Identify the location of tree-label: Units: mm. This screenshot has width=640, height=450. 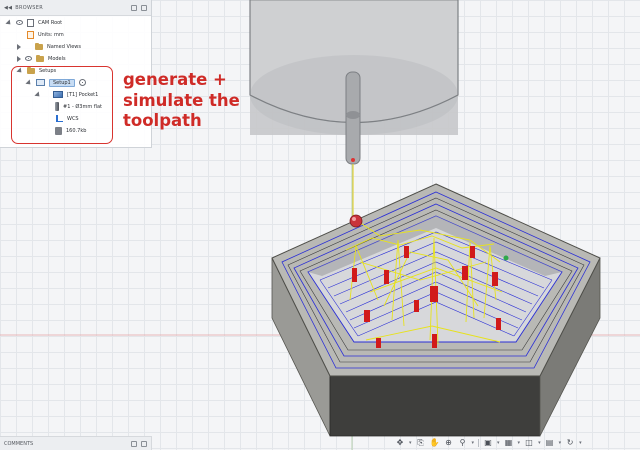
(51, 34).